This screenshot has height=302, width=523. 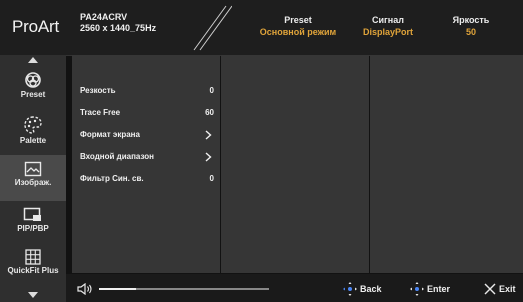 I want to click on status-preset: Preset Основной режим, so click(x=298, y=26).